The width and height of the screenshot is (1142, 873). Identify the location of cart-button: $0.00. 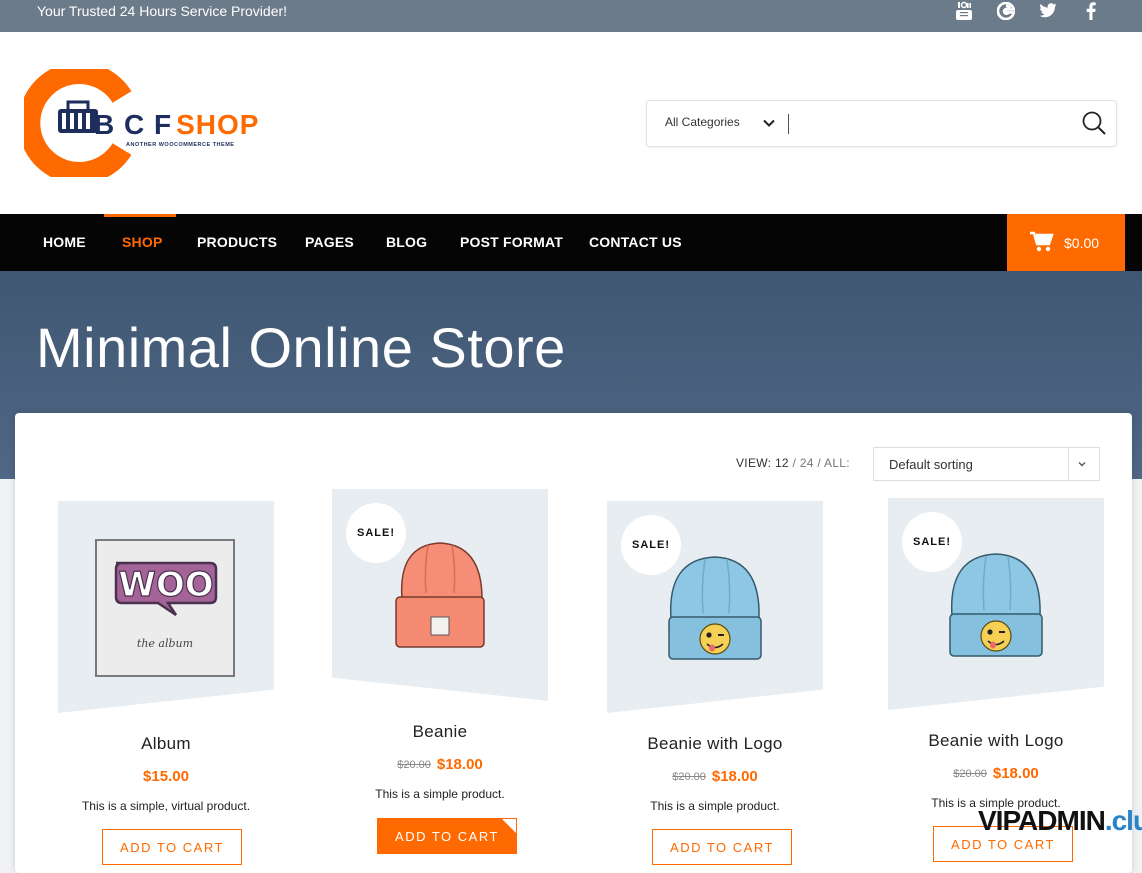
(1066, 242).